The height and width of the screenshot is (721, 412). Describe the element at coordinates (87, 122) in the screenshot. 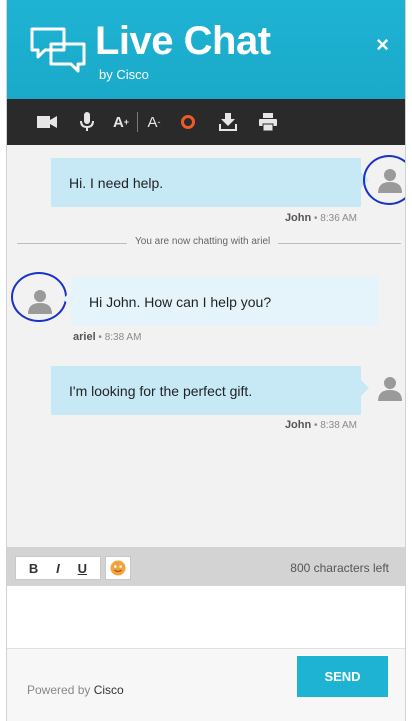

I see `microphone-icon` at that location.